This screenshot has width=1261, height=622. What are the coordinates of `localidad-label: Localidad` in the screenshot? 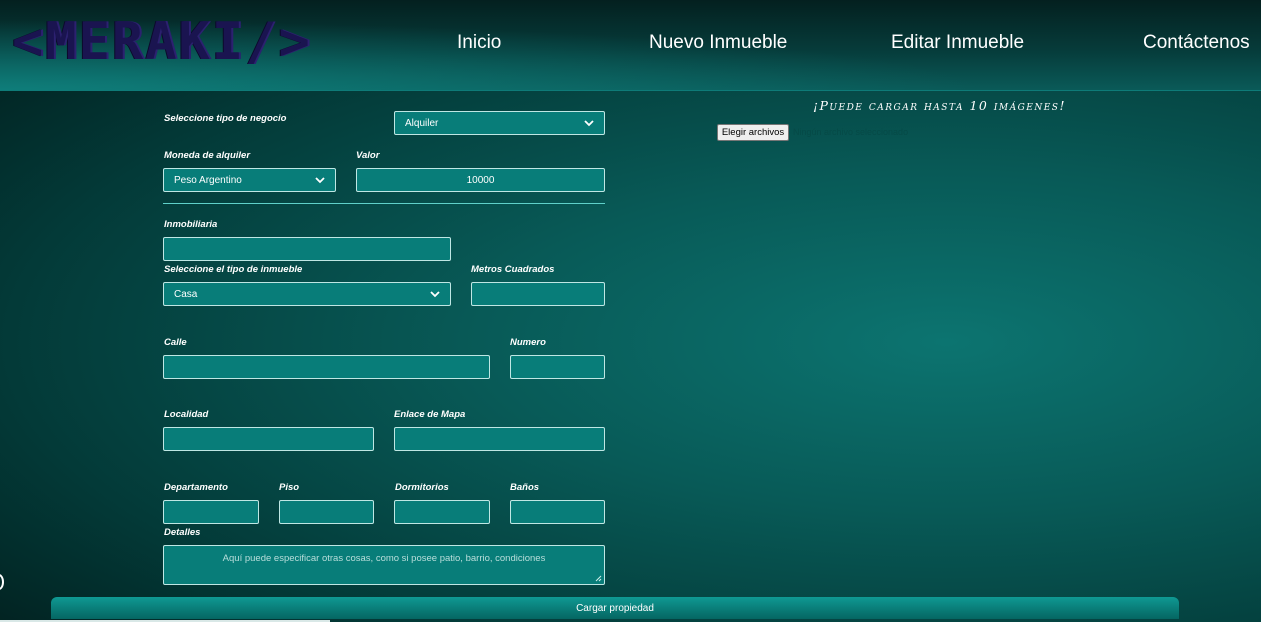 It's located at (186, 414).